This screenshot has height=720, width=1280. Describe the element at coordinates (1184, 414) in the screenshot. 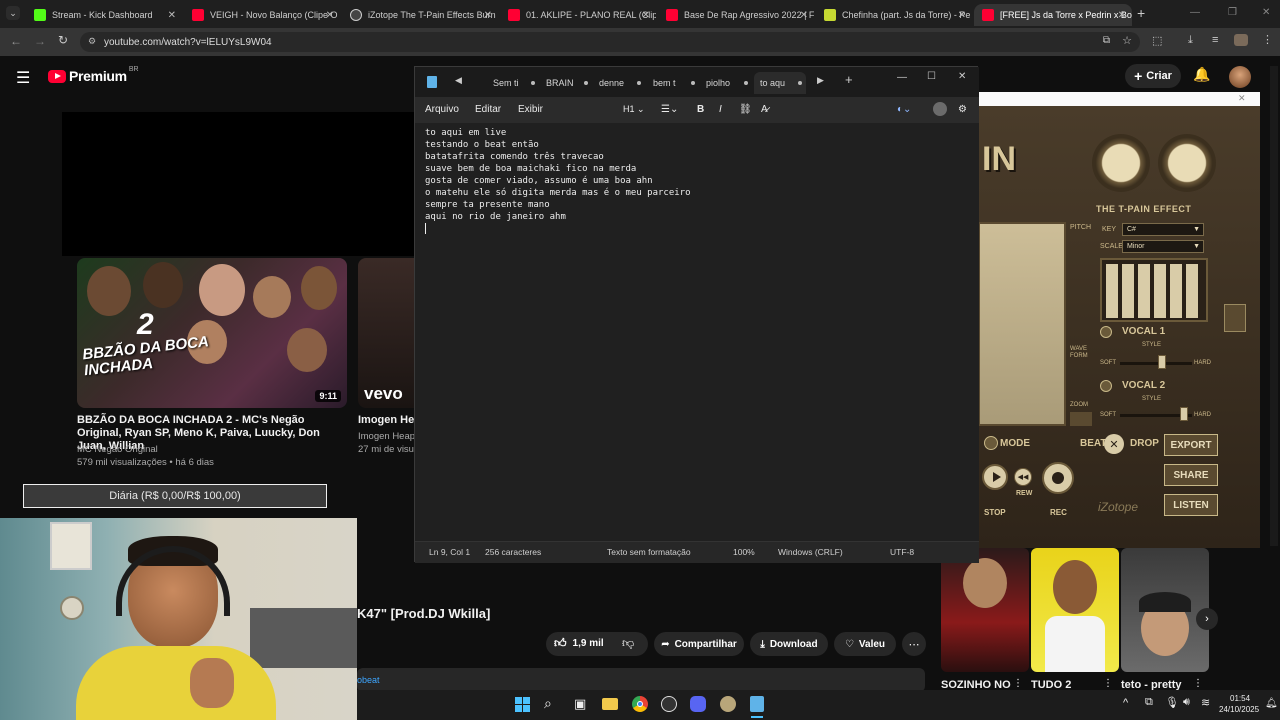

I see `vocal2-slider-handle` at that location.